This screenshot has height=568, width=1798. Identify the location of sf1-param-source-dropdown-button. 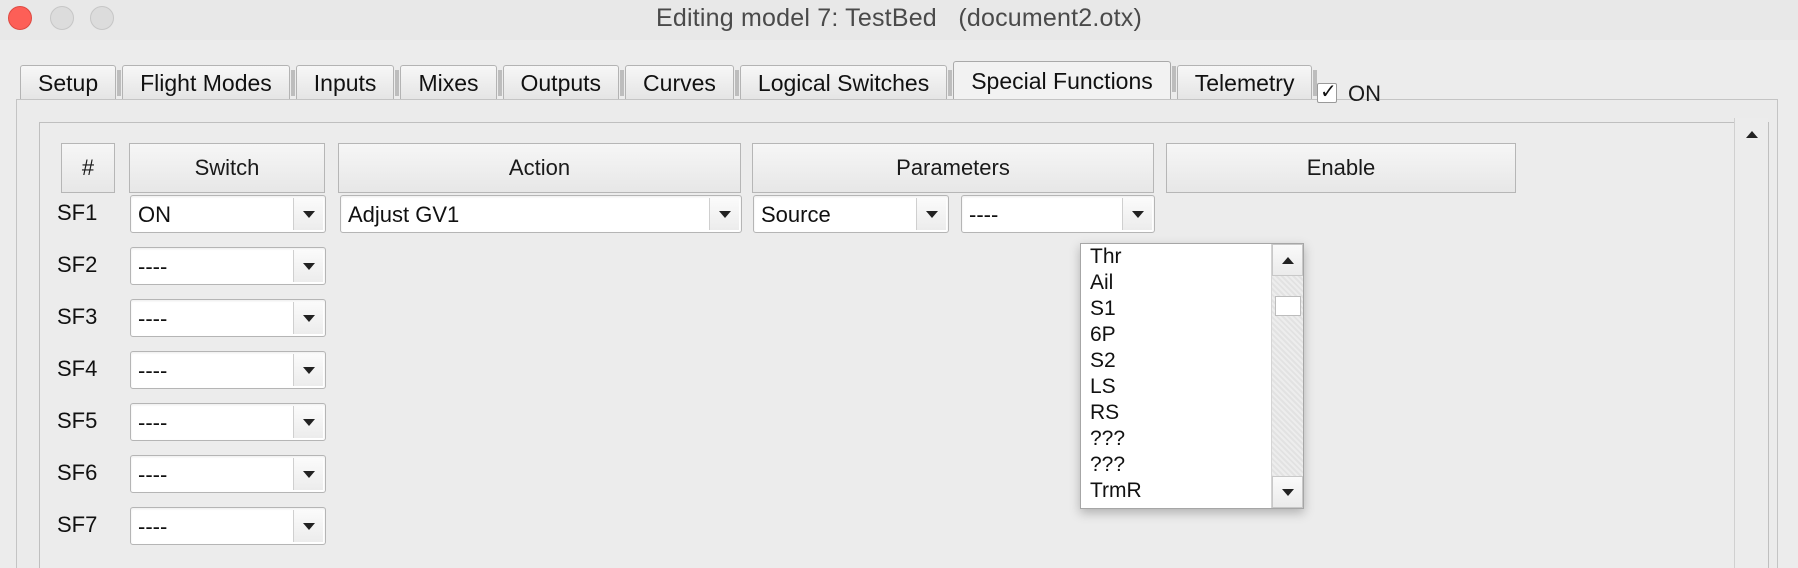
(1137, 214).